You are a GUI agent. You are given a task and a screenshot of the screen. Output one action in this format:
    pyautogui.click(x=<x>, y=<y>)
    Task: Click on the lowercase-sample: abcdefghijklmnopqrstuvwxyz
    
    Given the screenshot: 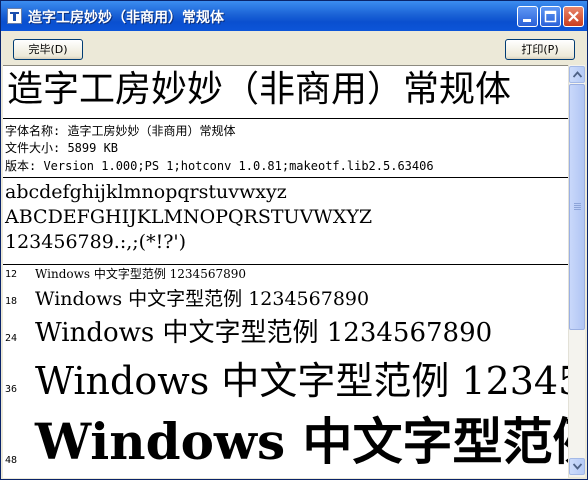 What is the action you would take?
    pyautogui.click(x=146, y=192)
    